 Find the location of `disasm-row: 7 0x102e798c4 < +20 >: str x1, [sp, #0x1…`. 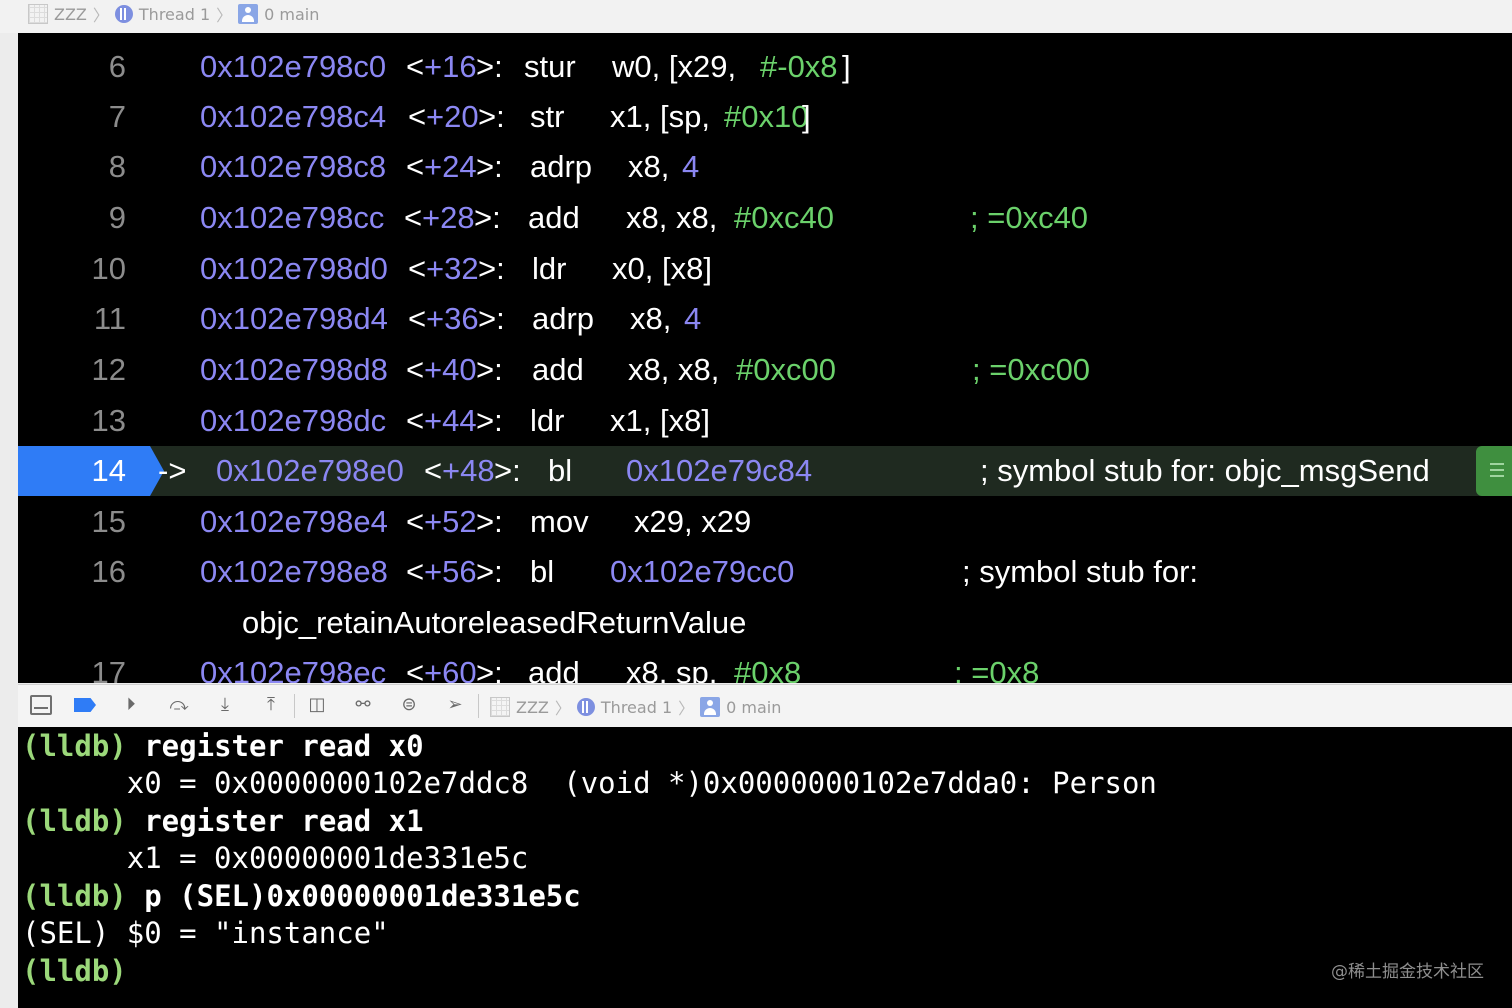

disasm-row: 7 0x102e798c4 < +20 >: str x1, [sp, #0x1… is located at coordinates (765, 117).